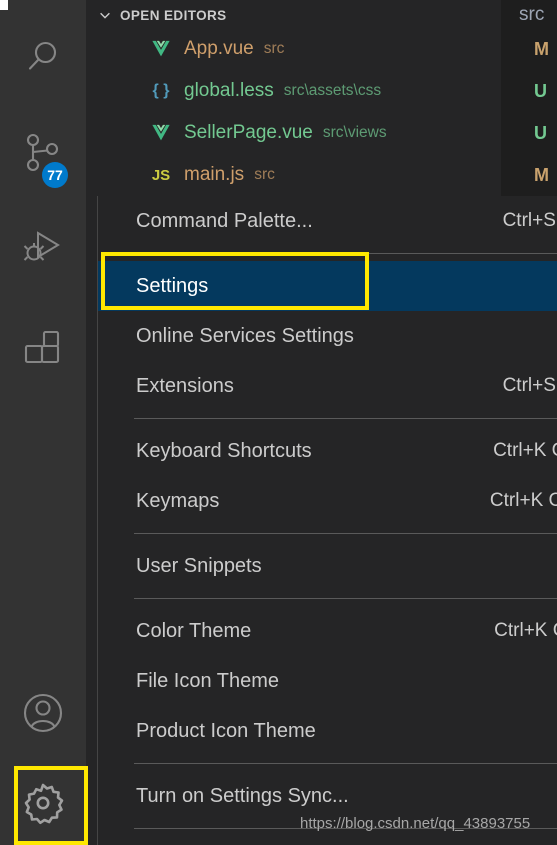 The width and height of the screenshot is (557, 845). Describe the element at coordinates (194, 630) in the screenshot. I see `menu-item-label: Color Theme` at that location.